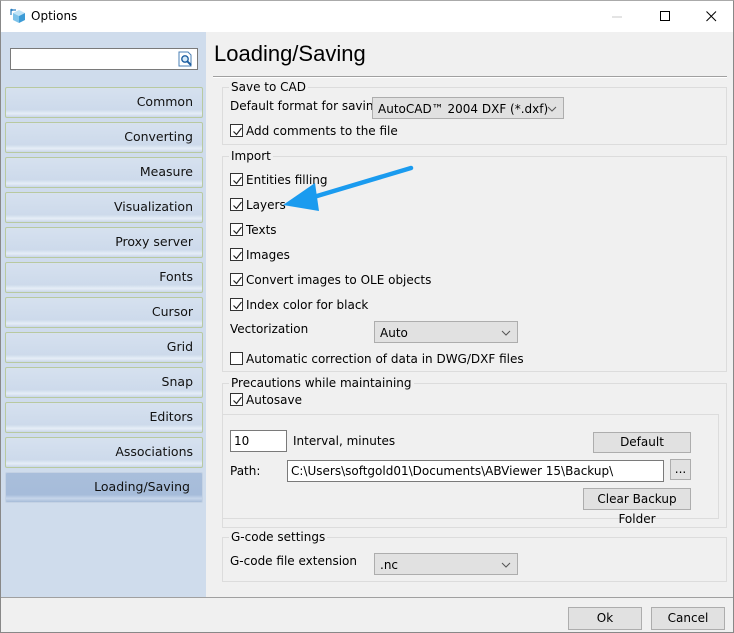  I want to click on convert-images-to-ole-objects-label: Convert images to OLE objects, so click(339, 280).